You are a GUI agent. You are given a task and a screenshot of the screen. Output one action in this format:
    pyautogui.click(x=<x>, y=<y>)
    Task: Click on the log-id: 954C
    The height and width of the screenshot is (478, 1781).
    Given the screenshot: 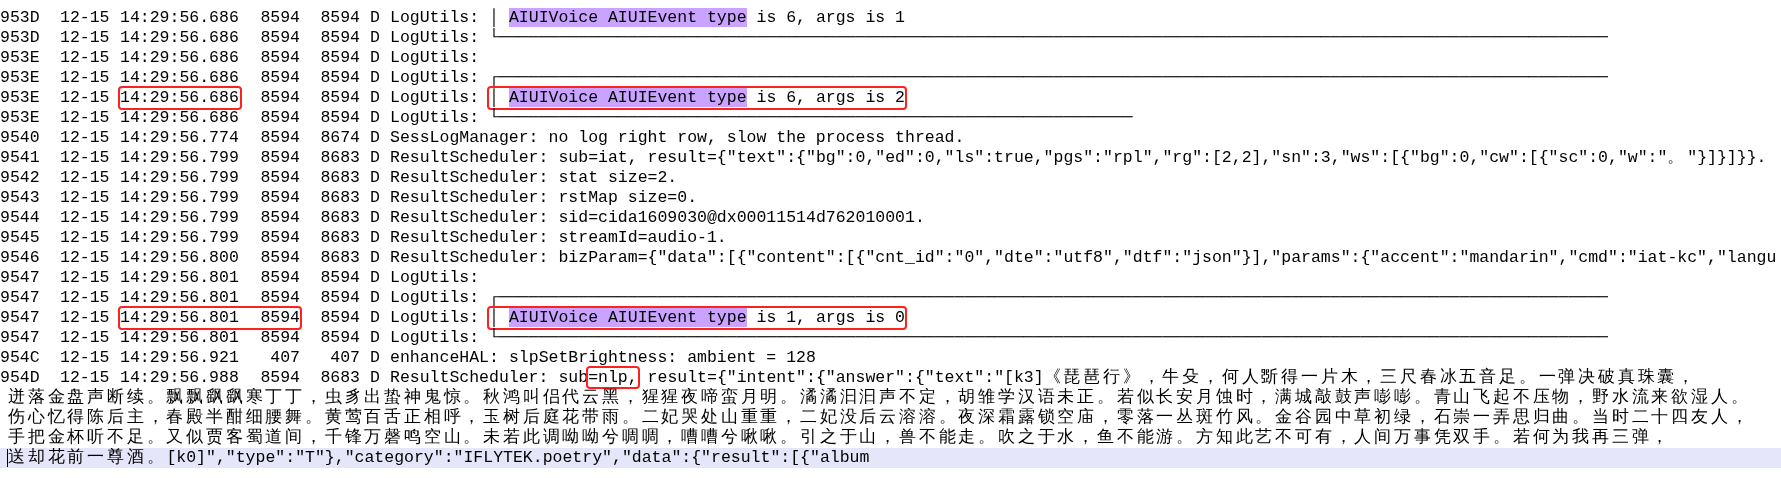 What is the action you would take?
    pyautogui.click(x=20, y=358)
    